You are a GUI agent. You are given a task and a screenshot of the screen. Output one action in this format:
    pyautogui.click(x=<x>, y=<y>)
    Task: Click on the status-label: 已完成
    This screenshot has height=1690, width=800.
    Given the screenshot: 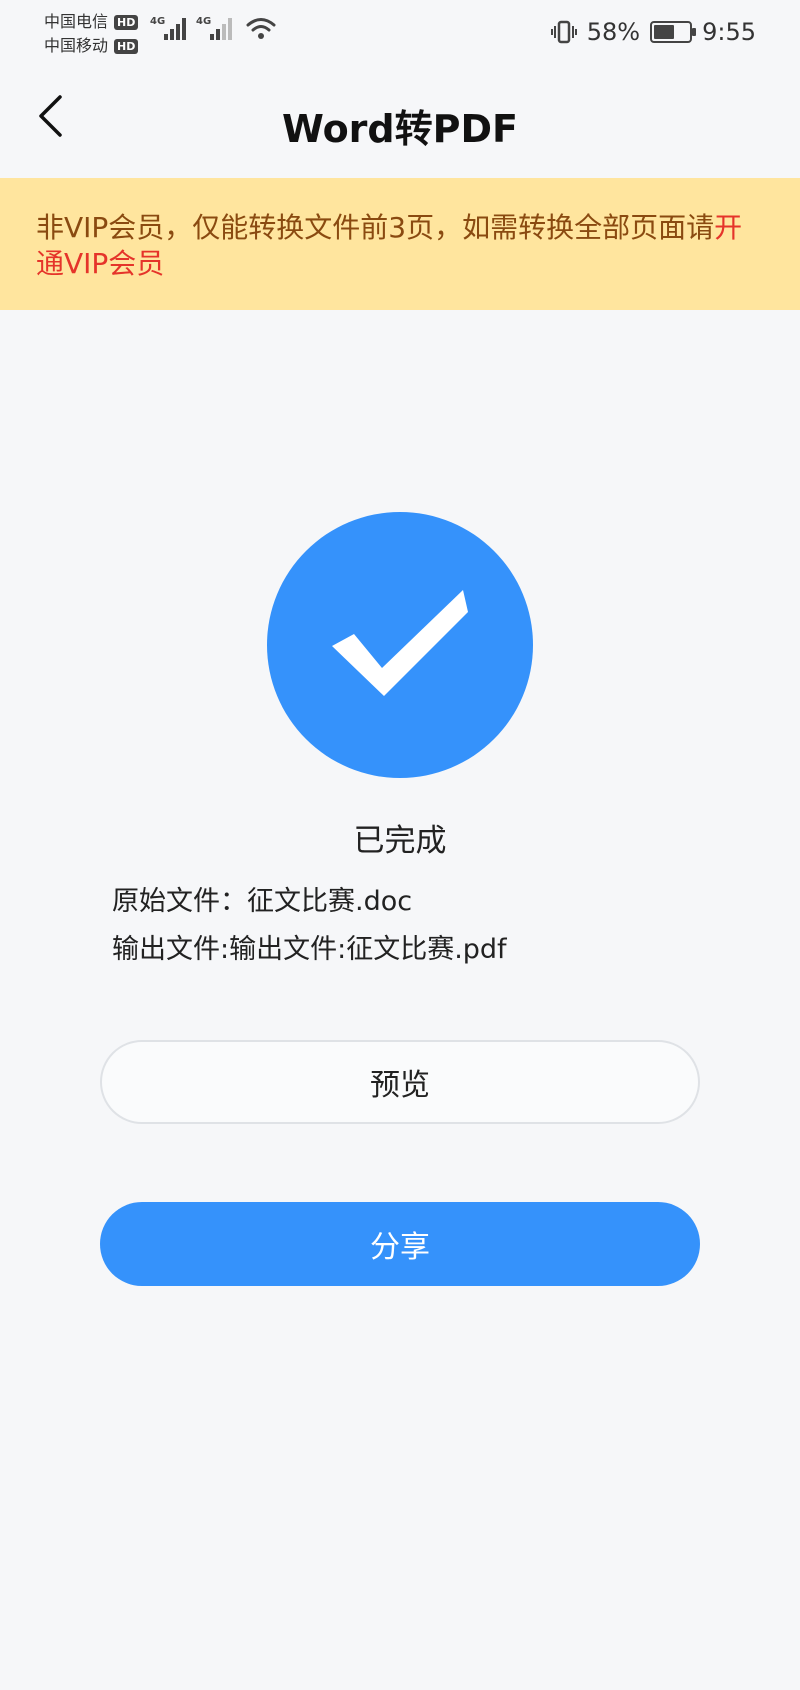 What is the action you would take?
    pyautogui.click(x=400, y=841)
    